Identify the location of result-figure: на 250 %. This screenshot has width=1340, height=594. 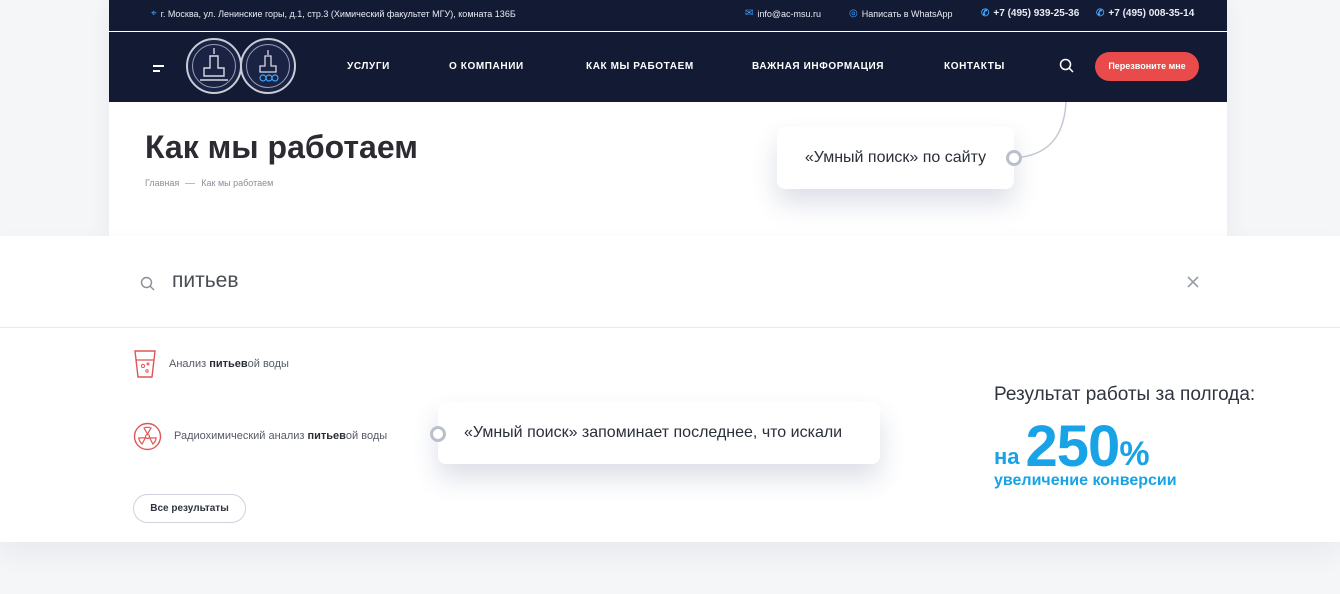
(1072, 447).